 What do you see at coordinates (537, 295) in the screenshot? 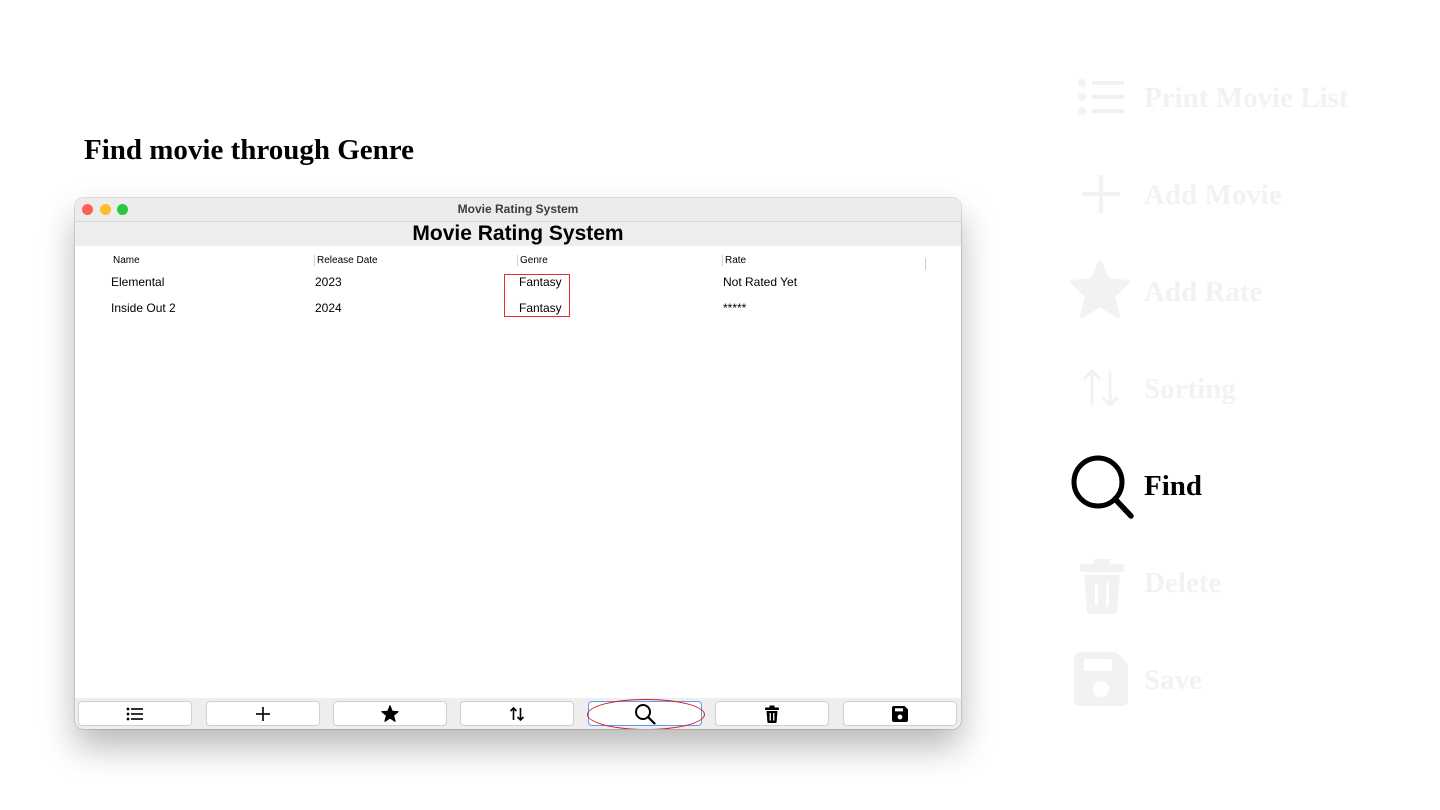
I see `genre-highlight-box` at bounding box center [537, 295].